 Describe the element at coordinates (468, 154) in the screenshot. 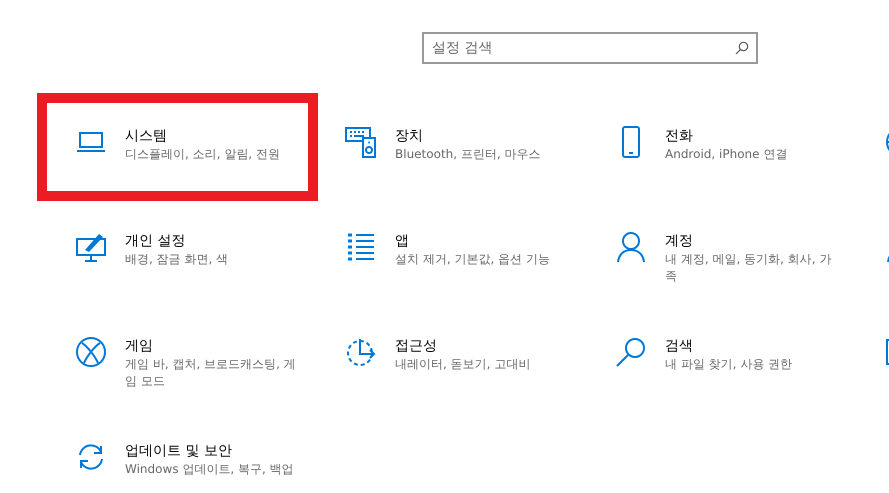

I see `tile-description: Bluetooth, 프린터, 마우스` at that location.